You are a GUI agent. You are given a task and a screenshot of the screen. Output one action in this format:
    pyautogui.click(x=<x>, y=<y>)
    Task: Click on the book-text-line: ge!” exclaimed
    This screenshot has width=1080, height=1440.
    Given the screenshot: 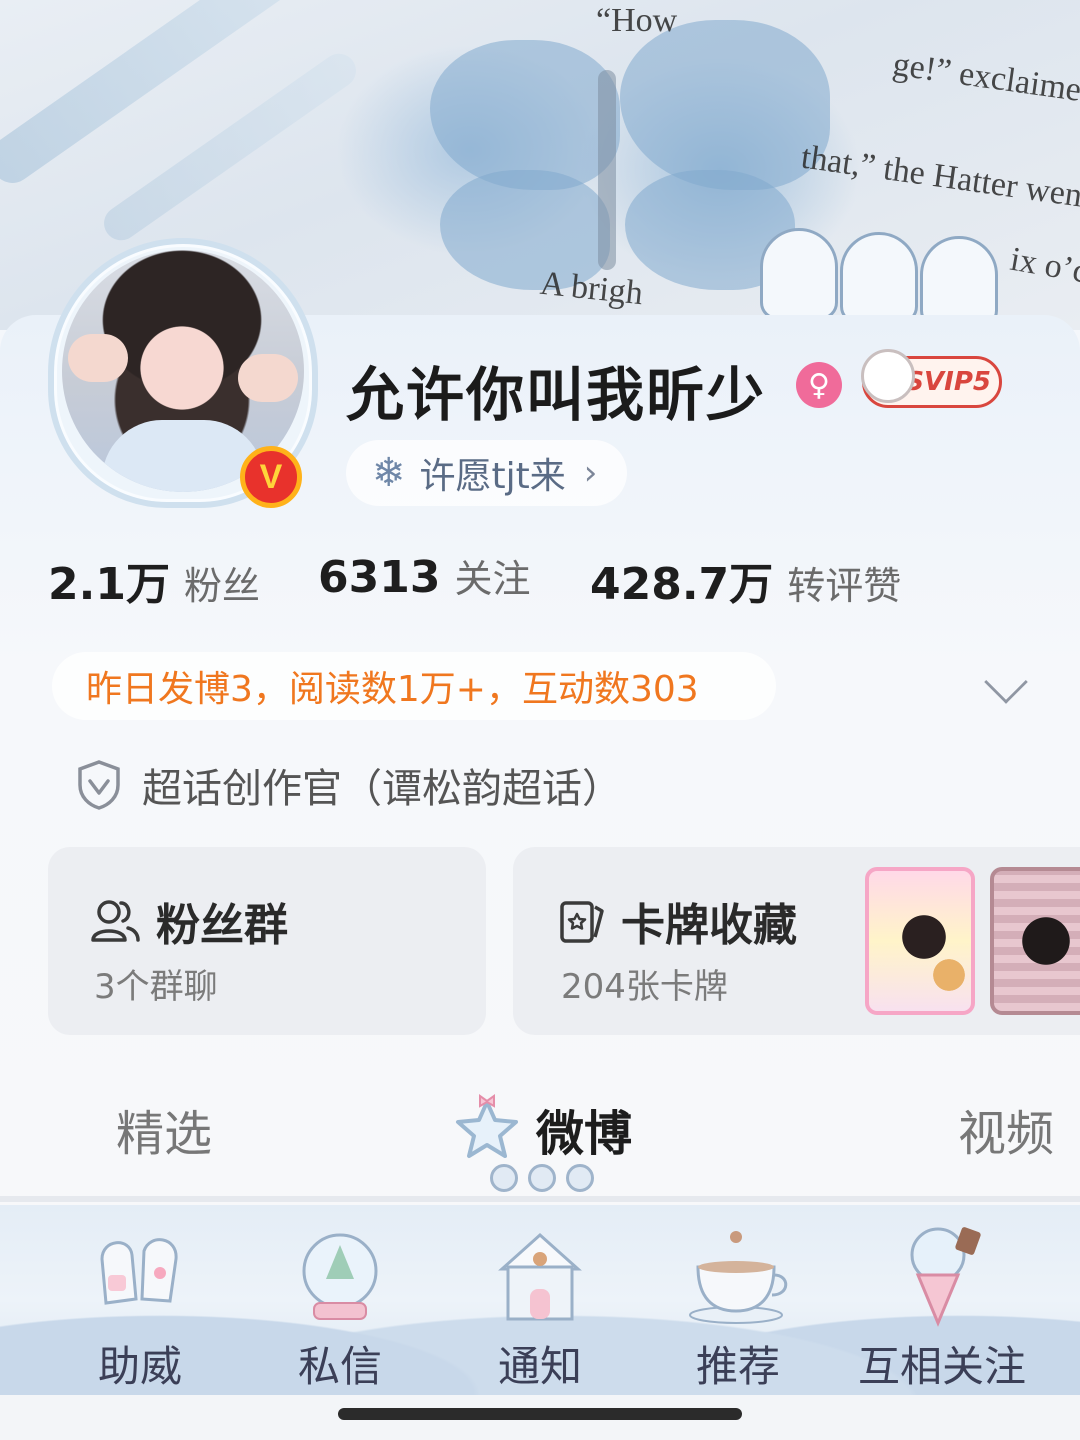 What is the action you would take?
    pyautogui.click(x=985, y=78)
    